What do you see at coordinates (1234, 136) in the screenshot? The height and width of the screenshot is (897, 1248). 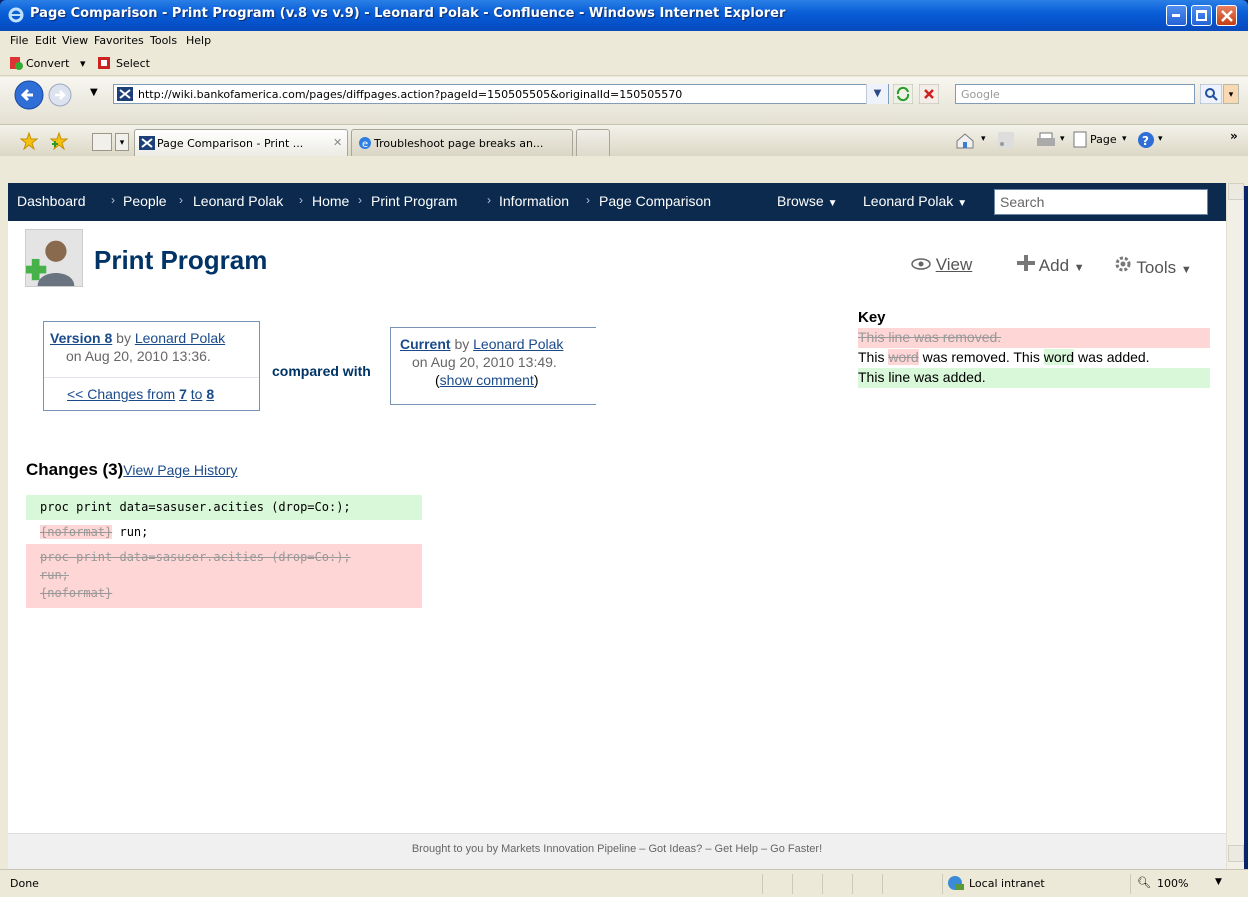 I see `chevron-more-icon: »` at bounding box center [1234, 136].